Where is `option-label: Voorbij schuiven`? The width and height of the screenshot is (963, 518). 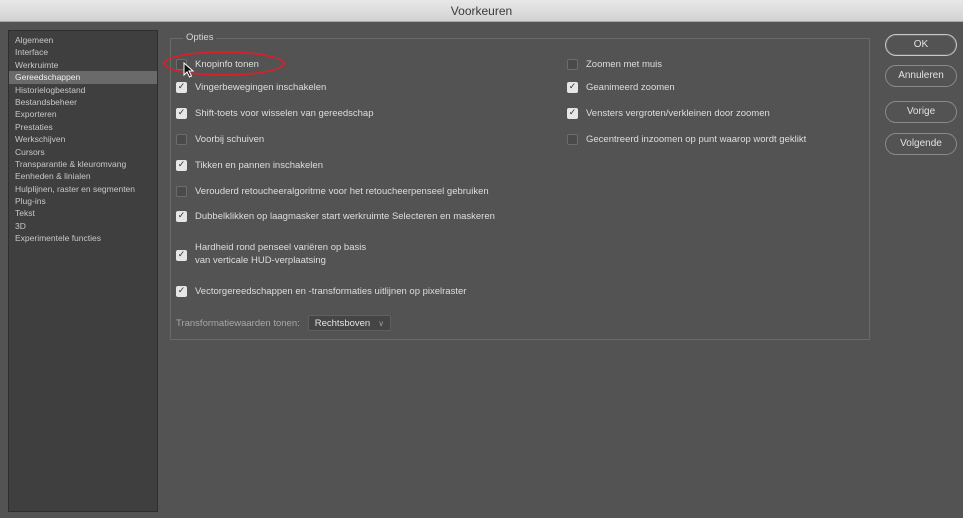 option-label: Voorbij schuiven is located at coordinates (230, 139).